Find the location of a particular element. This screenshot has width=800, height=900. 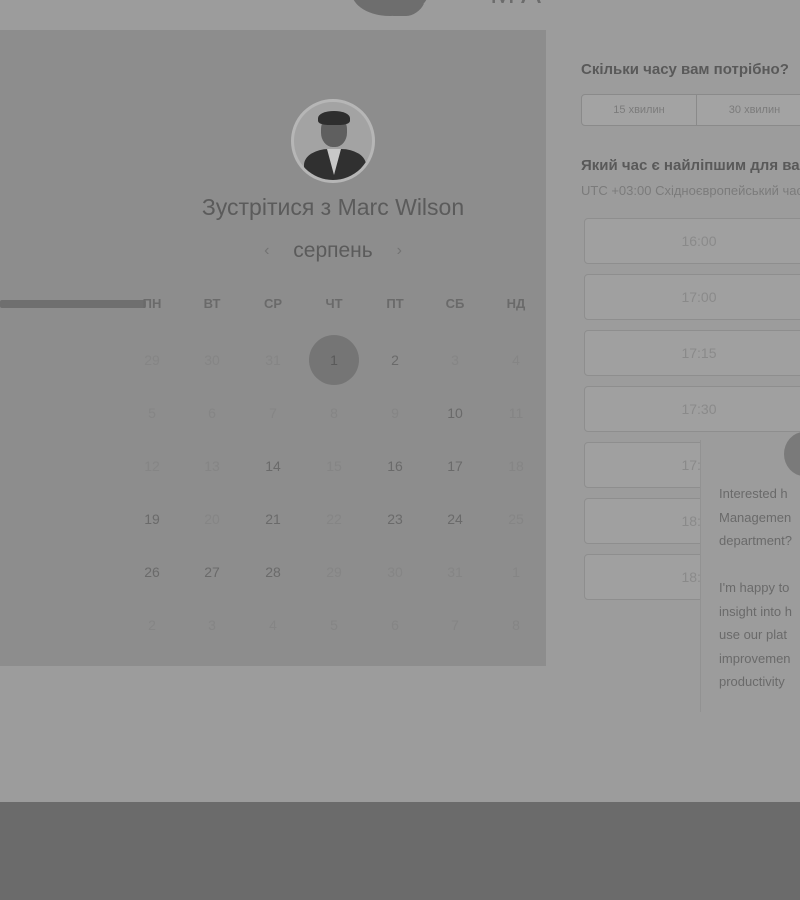

logo-wordmark: MA is located at coordinates (645, 4).